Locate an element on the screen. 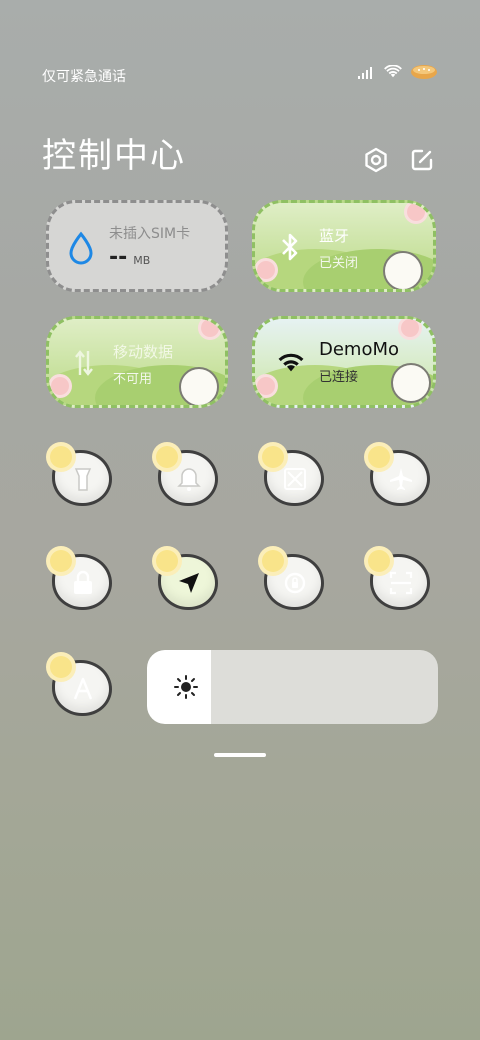 The image size is (480, 1040). bluetooth-tile: 蓝牙 已关闭 is located at coordinates (344, 246).